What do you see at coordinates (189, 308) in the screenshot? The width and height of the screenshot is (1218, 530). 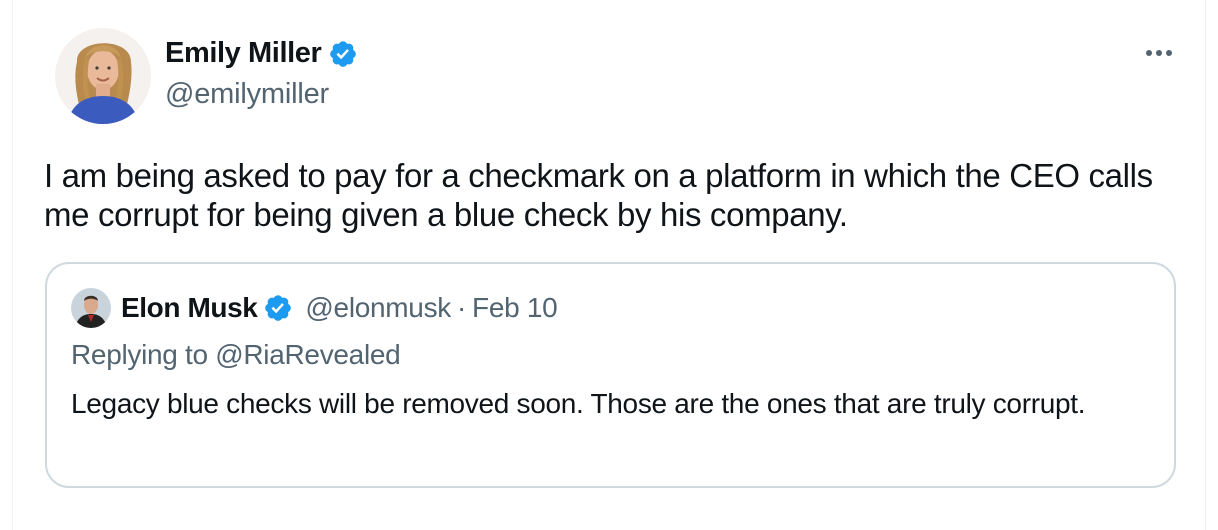 I see `quoted-author-name: Elon Musk` at bounding box center [189, 308].